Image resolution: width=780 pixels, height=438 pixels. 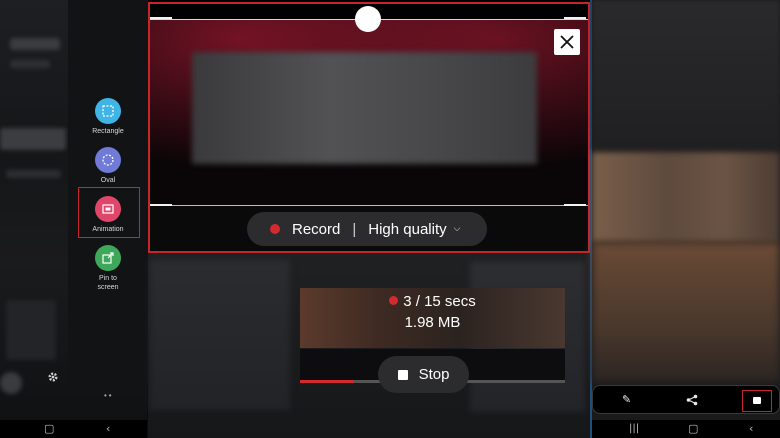 I want to click on pin-to-screen-tool: Pin to screen, so click(x=108, y=268).